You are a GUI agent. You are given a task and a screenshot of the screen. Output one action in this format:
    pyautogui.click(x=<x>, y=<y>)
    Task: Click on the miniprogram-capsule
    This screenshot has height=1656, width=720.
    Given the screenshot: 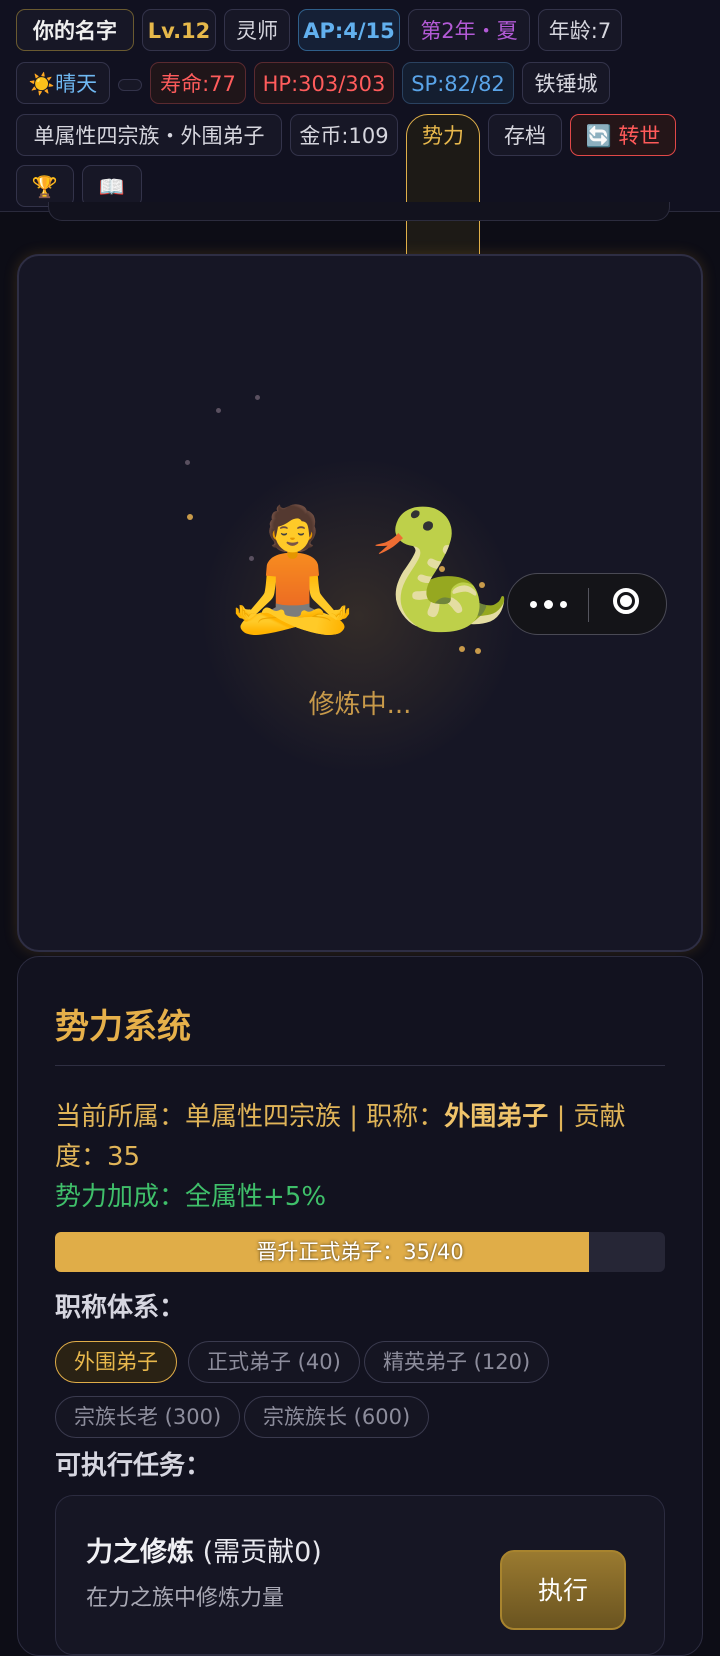 What is the action you would take?
    pyautogui.click(x=587, y=604)
    